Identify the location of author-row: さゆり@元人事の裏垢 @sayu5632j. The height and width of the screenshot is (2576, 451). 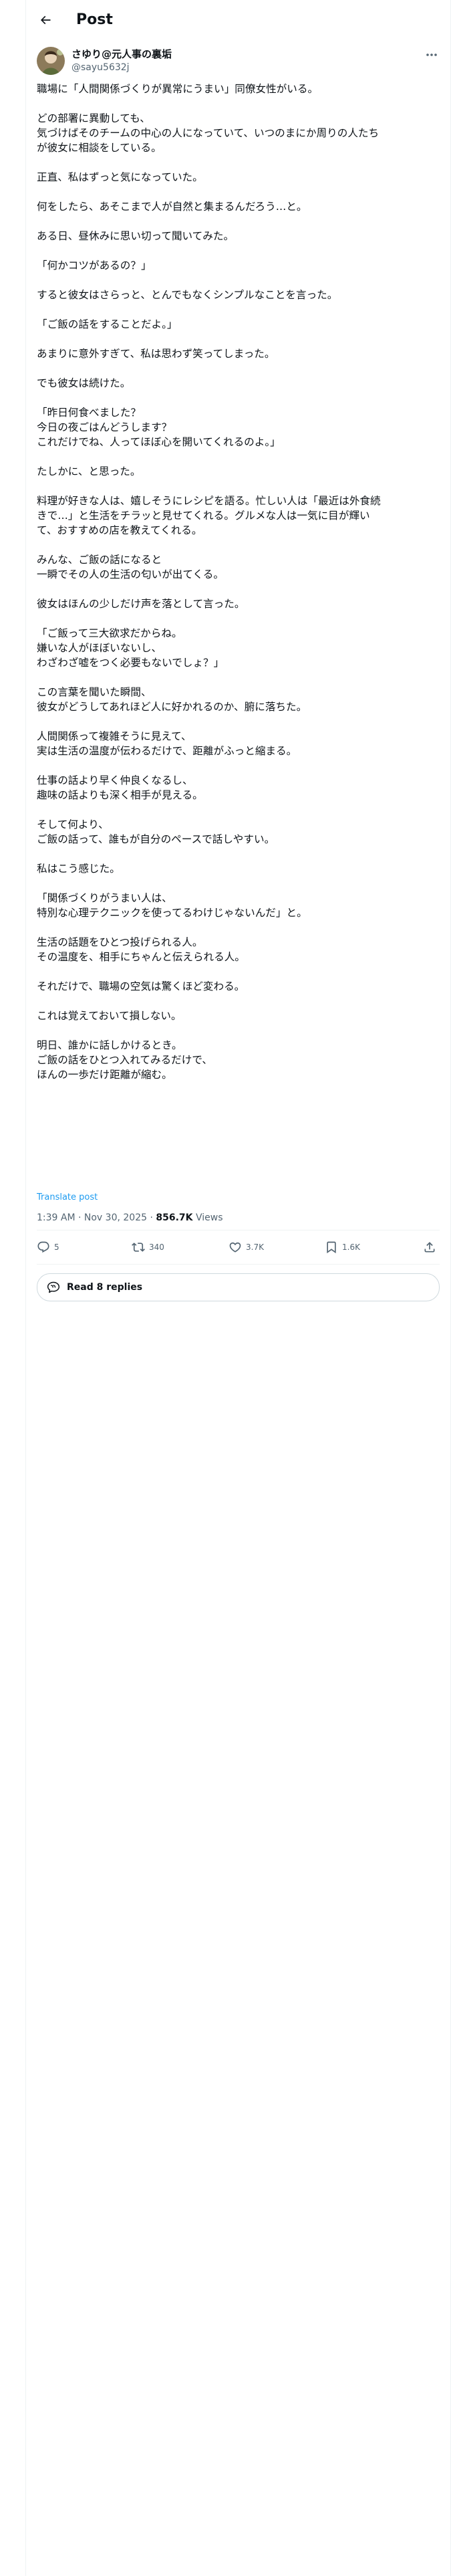
(238, 63).